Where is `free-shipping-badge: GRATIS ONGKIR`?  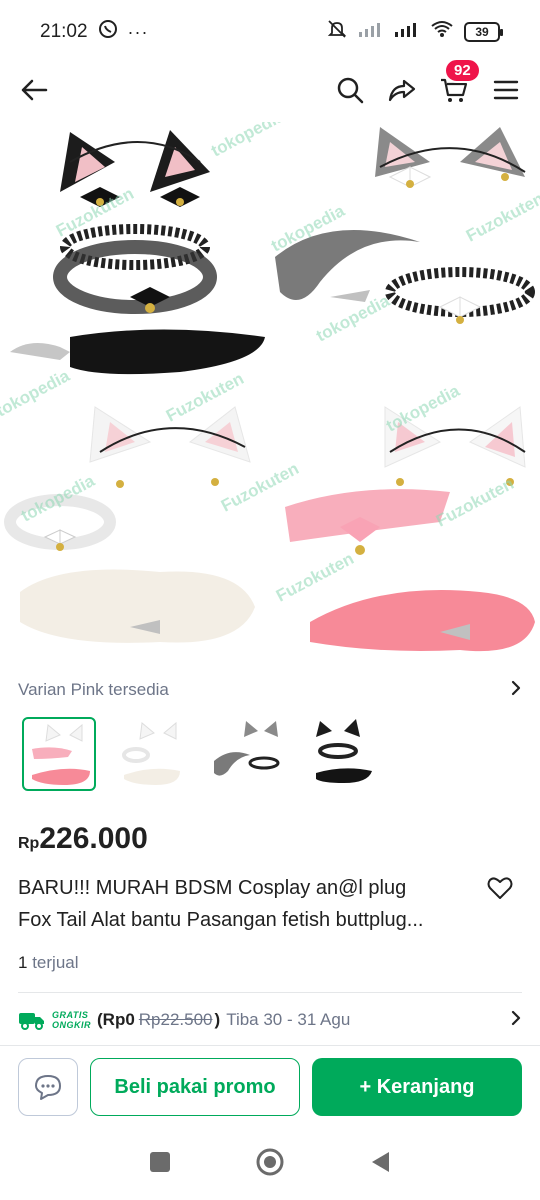
free-shipping-badge: GRATIS ONGKIR is located at coordinates (54, 1020).